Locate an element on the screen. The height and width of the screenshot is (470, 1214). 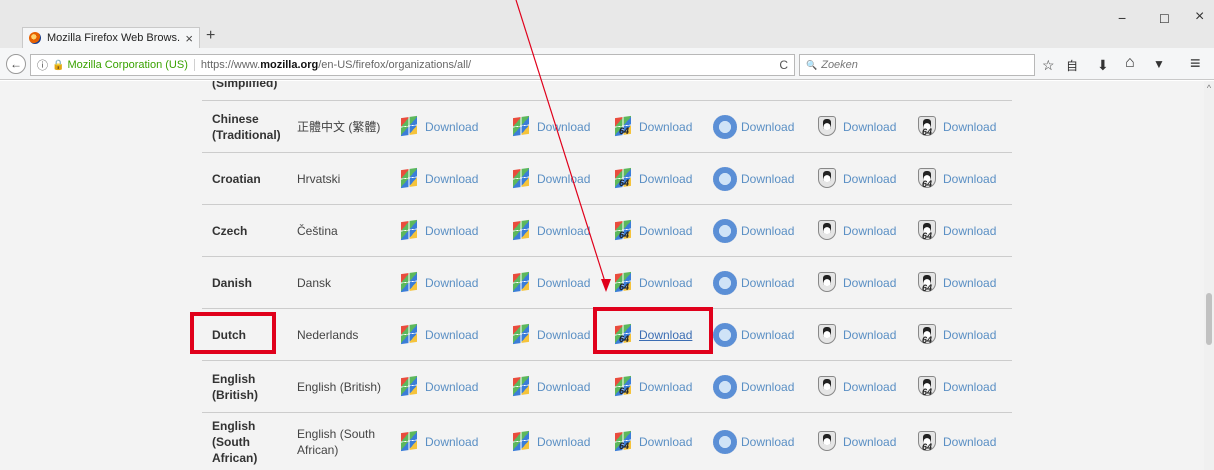
annotation-arrow is located at coordinates (563, 146).